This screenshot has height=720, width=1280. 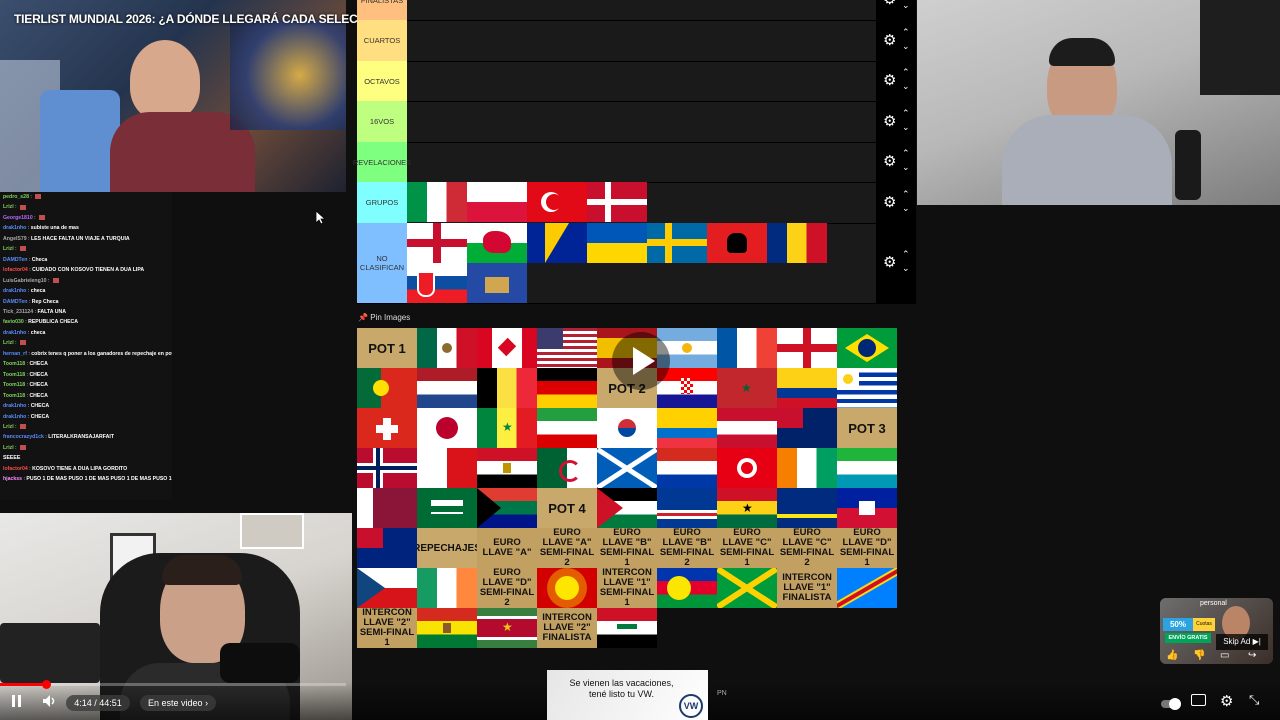 What do you see at coordinates (557, 202) in the screenshot?
I see `flag-turqu-a` at bounding box center [557, 202].